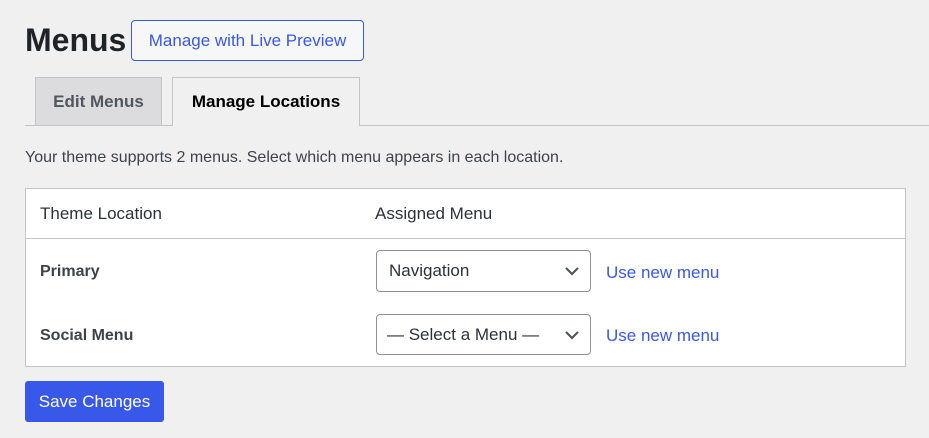  Describe the element at coordinates (87, 335) in the screenshot. I see `location-social-menu: Social Menu` at that location.